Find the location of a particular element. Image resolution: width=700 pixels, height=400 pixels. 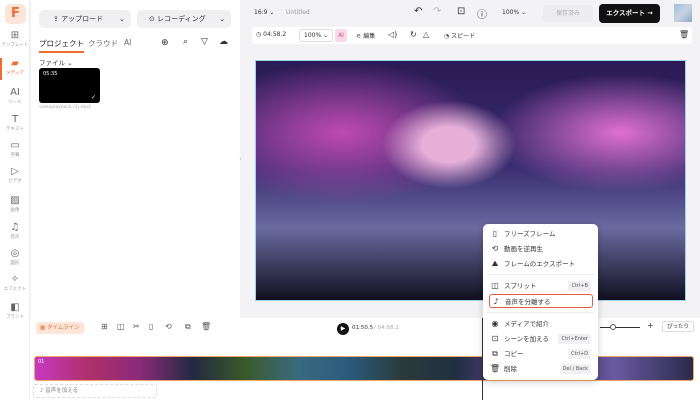

sidebar-item-label: 図形 is located at coordinates (15, 263).